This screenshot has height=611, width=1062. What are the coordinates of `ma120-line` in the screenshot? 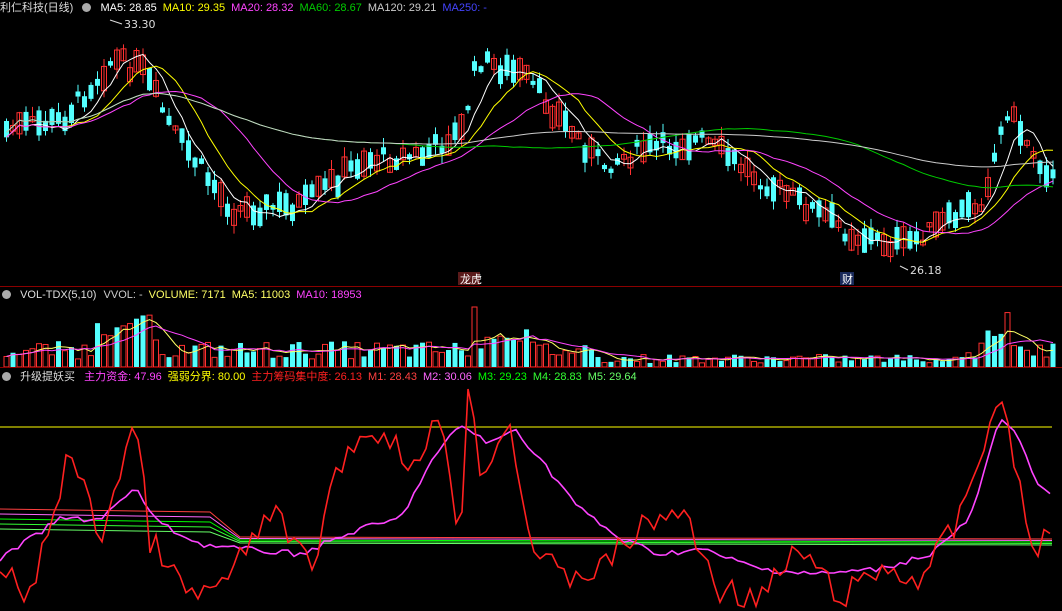 It's located at (530, 130).